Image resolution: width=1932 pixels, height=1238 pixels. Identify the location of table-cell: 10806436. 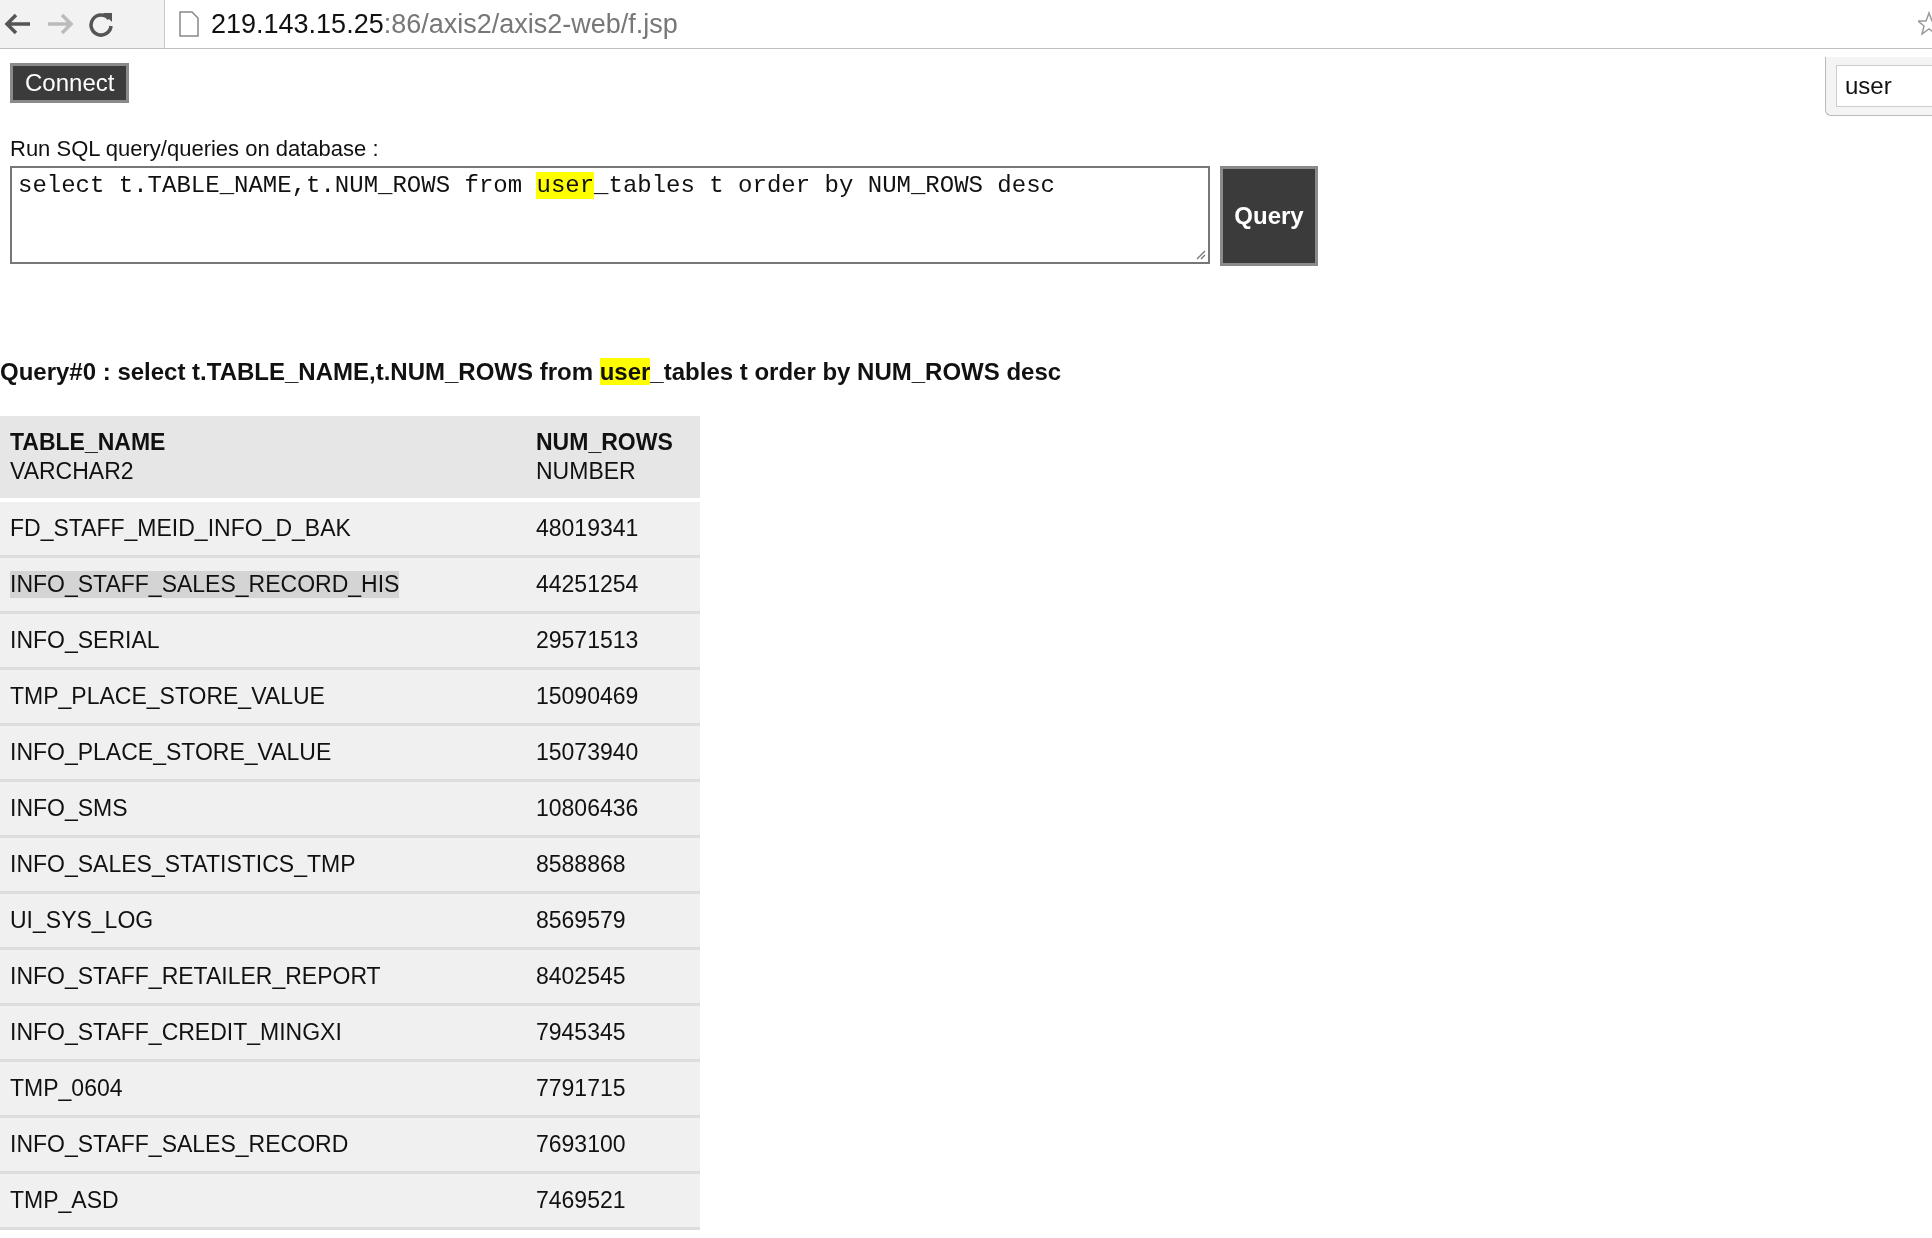
(613, 810).